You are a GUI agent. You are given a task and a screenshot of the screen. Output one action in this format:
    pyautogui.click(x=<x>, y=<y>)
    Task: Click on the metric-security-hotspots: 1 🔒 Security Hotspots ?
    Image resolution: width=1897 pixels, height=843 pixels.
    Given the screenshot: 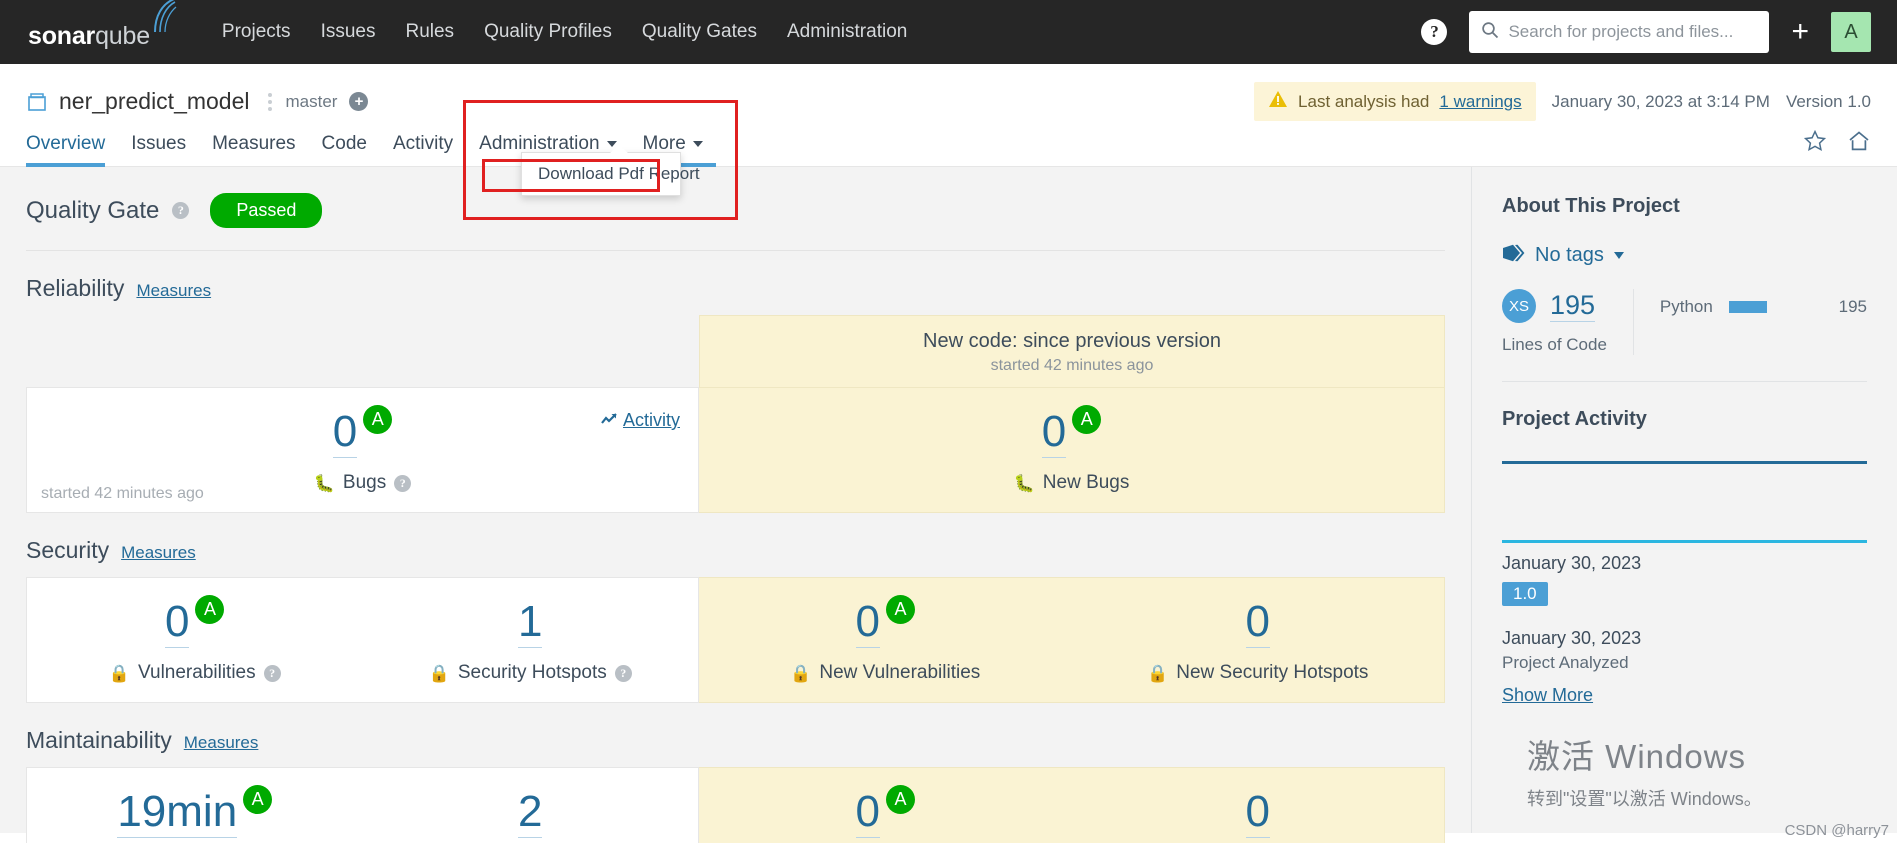 What is the action you would take?
    pyautogui.click(x=531, y=640)
    